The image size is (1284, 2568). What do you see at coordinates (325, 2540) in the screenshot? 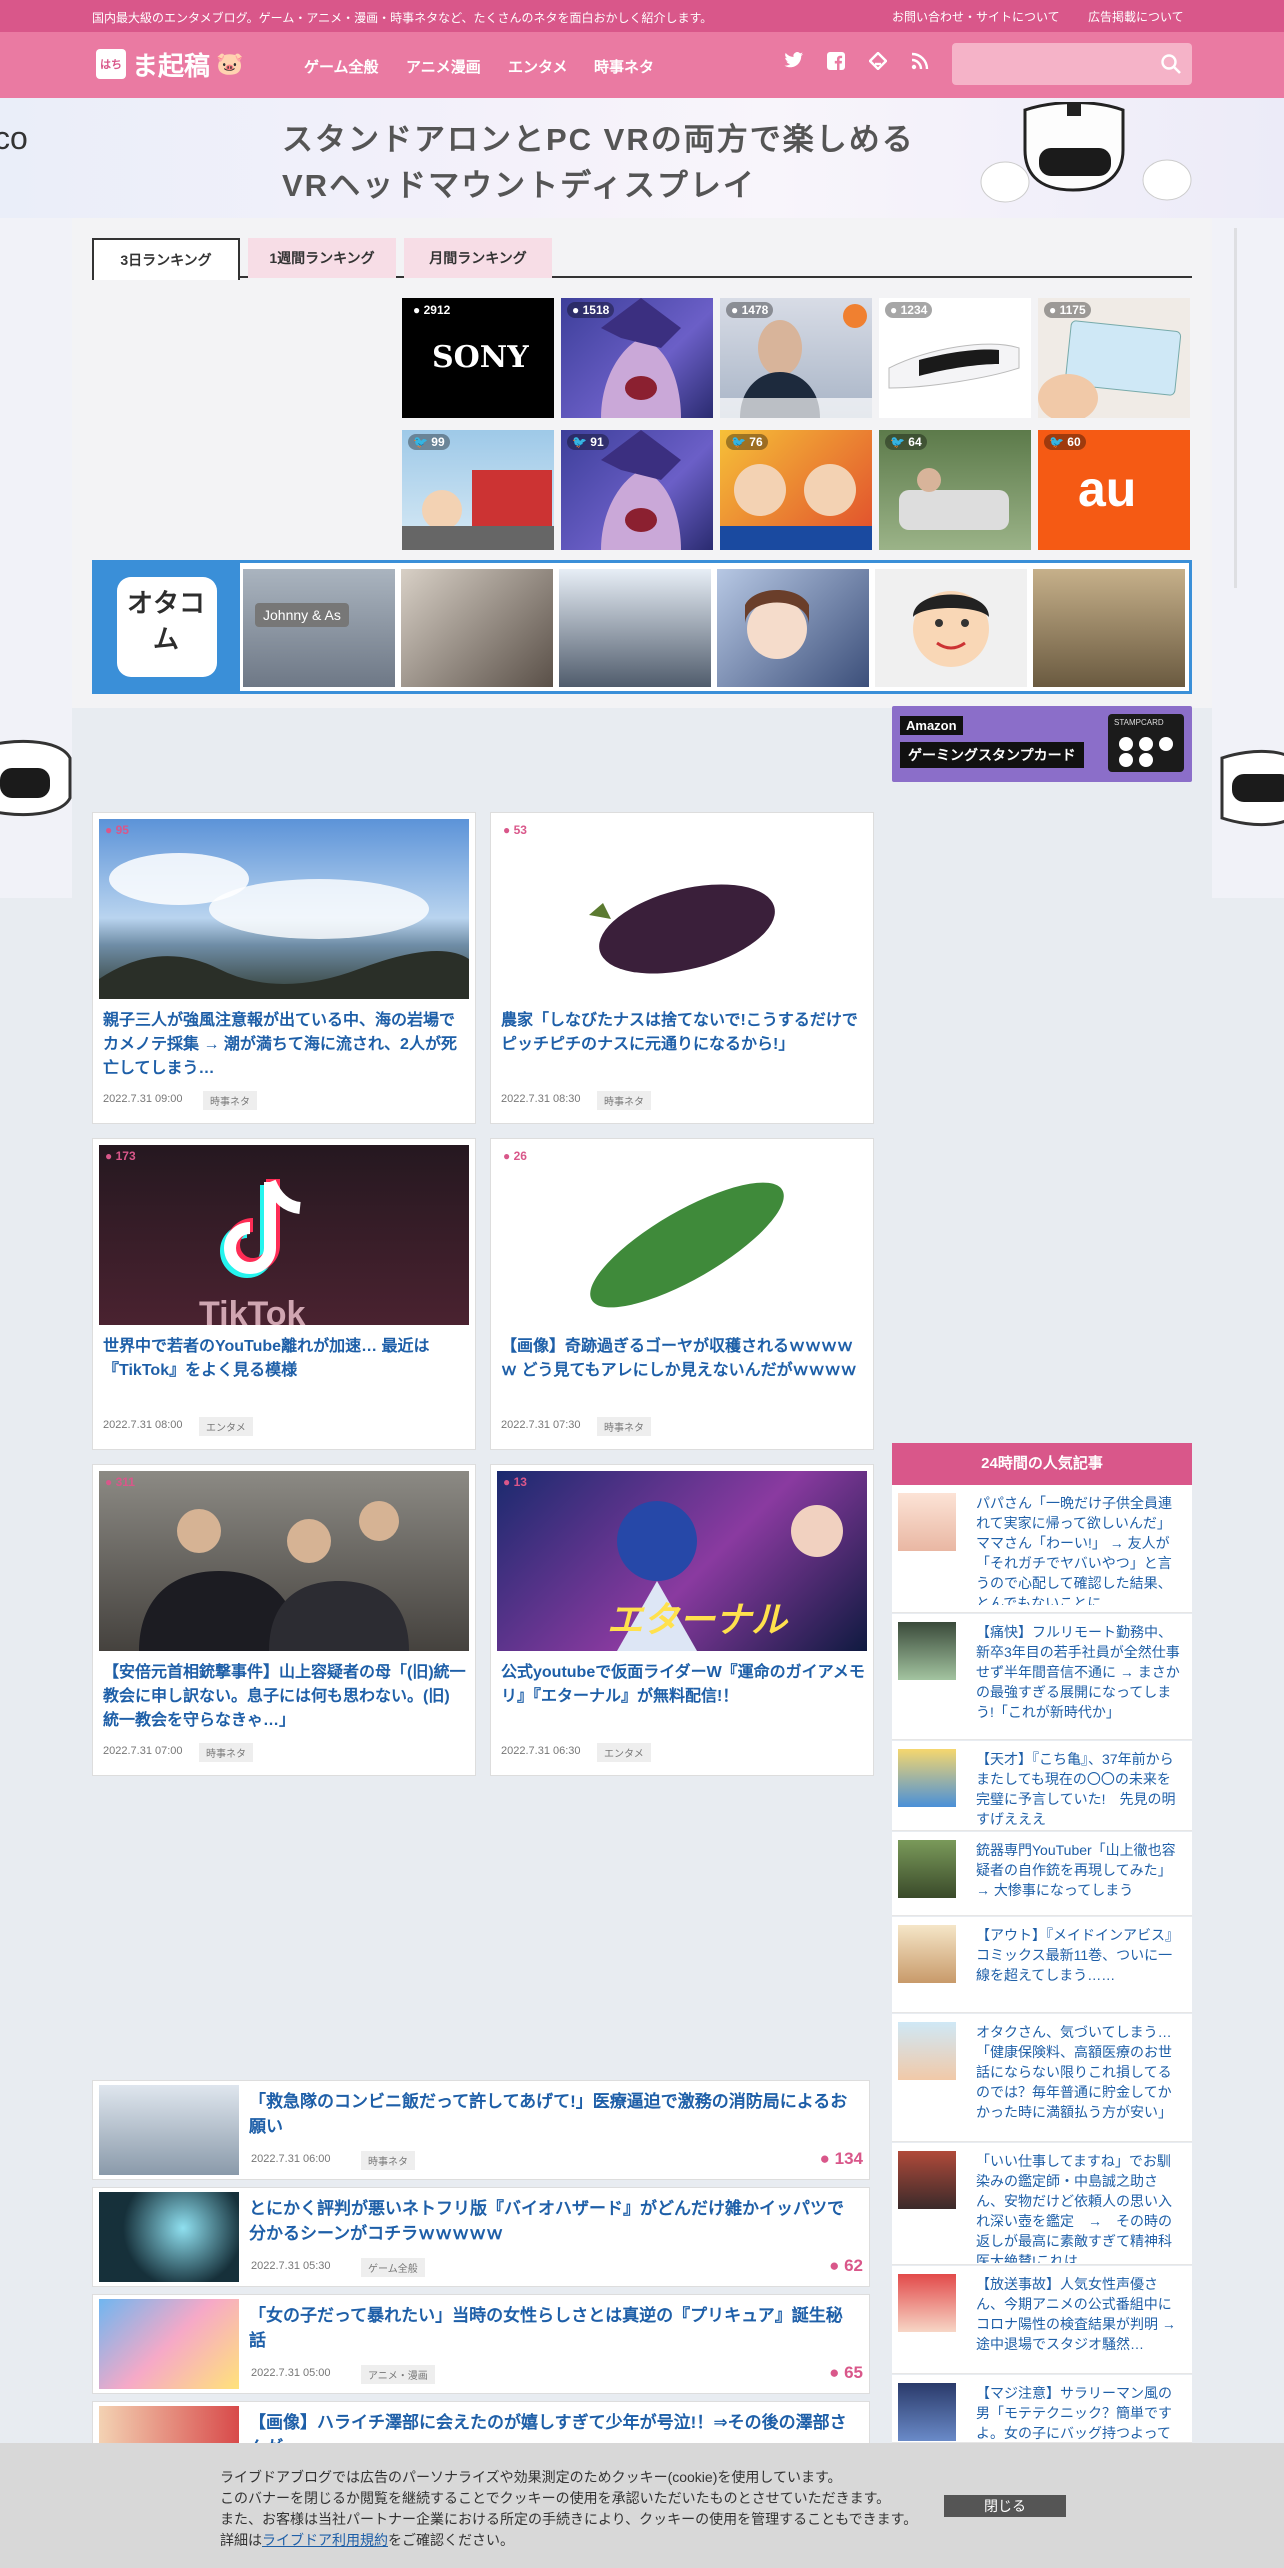
I see `terms-link: ライブドア利用規約` at bounding box center [325, 2540].